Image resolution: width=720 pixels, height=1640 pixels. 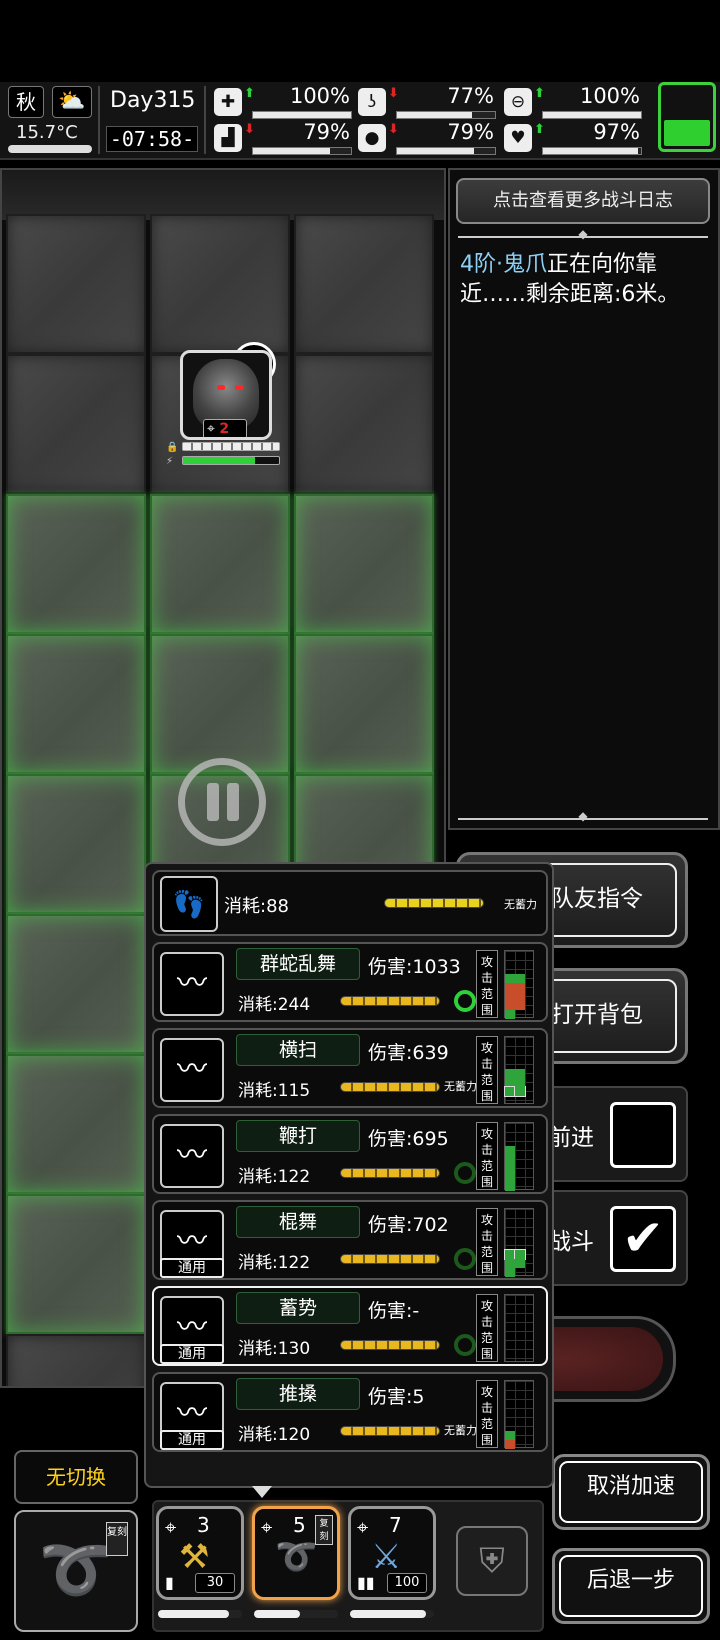 I want to click on enemy-armor-bar, so click(x=231, y=446).